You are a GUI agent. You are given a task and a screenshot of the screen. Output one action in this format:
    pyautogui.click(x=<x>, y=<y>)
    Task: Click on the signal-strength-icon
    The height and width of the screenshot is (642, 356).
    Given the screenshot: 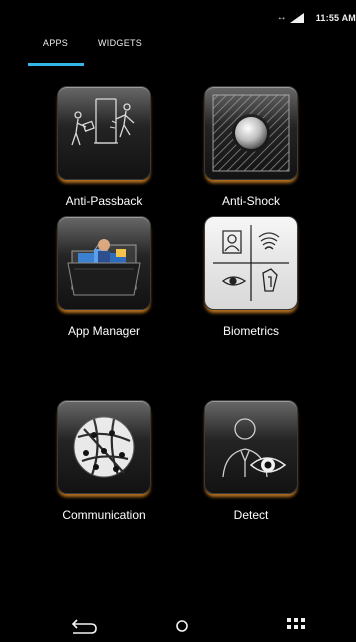 What is the action you would take?
    pyautogui.click(x=296, y=17)
    